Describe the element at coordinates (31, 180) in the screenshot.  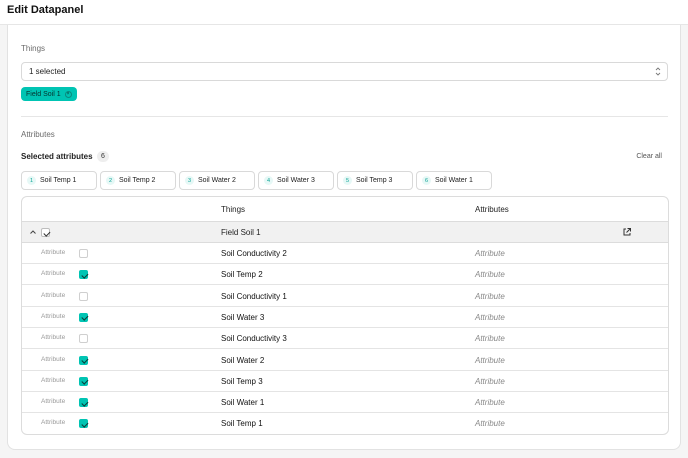
I see `attribute-chip-order: 1` at that location.